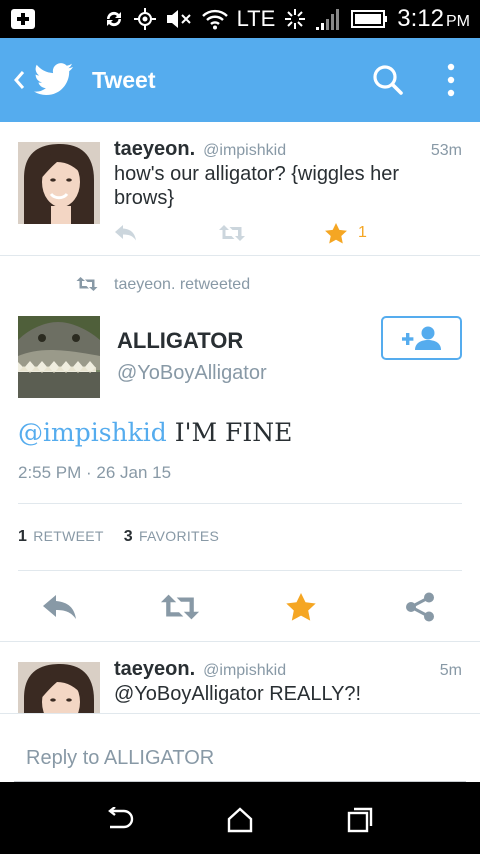 The image size is (480, 854). I want to click on retweeted-by-line: taeyeon. retweeted, so click(240, 286).